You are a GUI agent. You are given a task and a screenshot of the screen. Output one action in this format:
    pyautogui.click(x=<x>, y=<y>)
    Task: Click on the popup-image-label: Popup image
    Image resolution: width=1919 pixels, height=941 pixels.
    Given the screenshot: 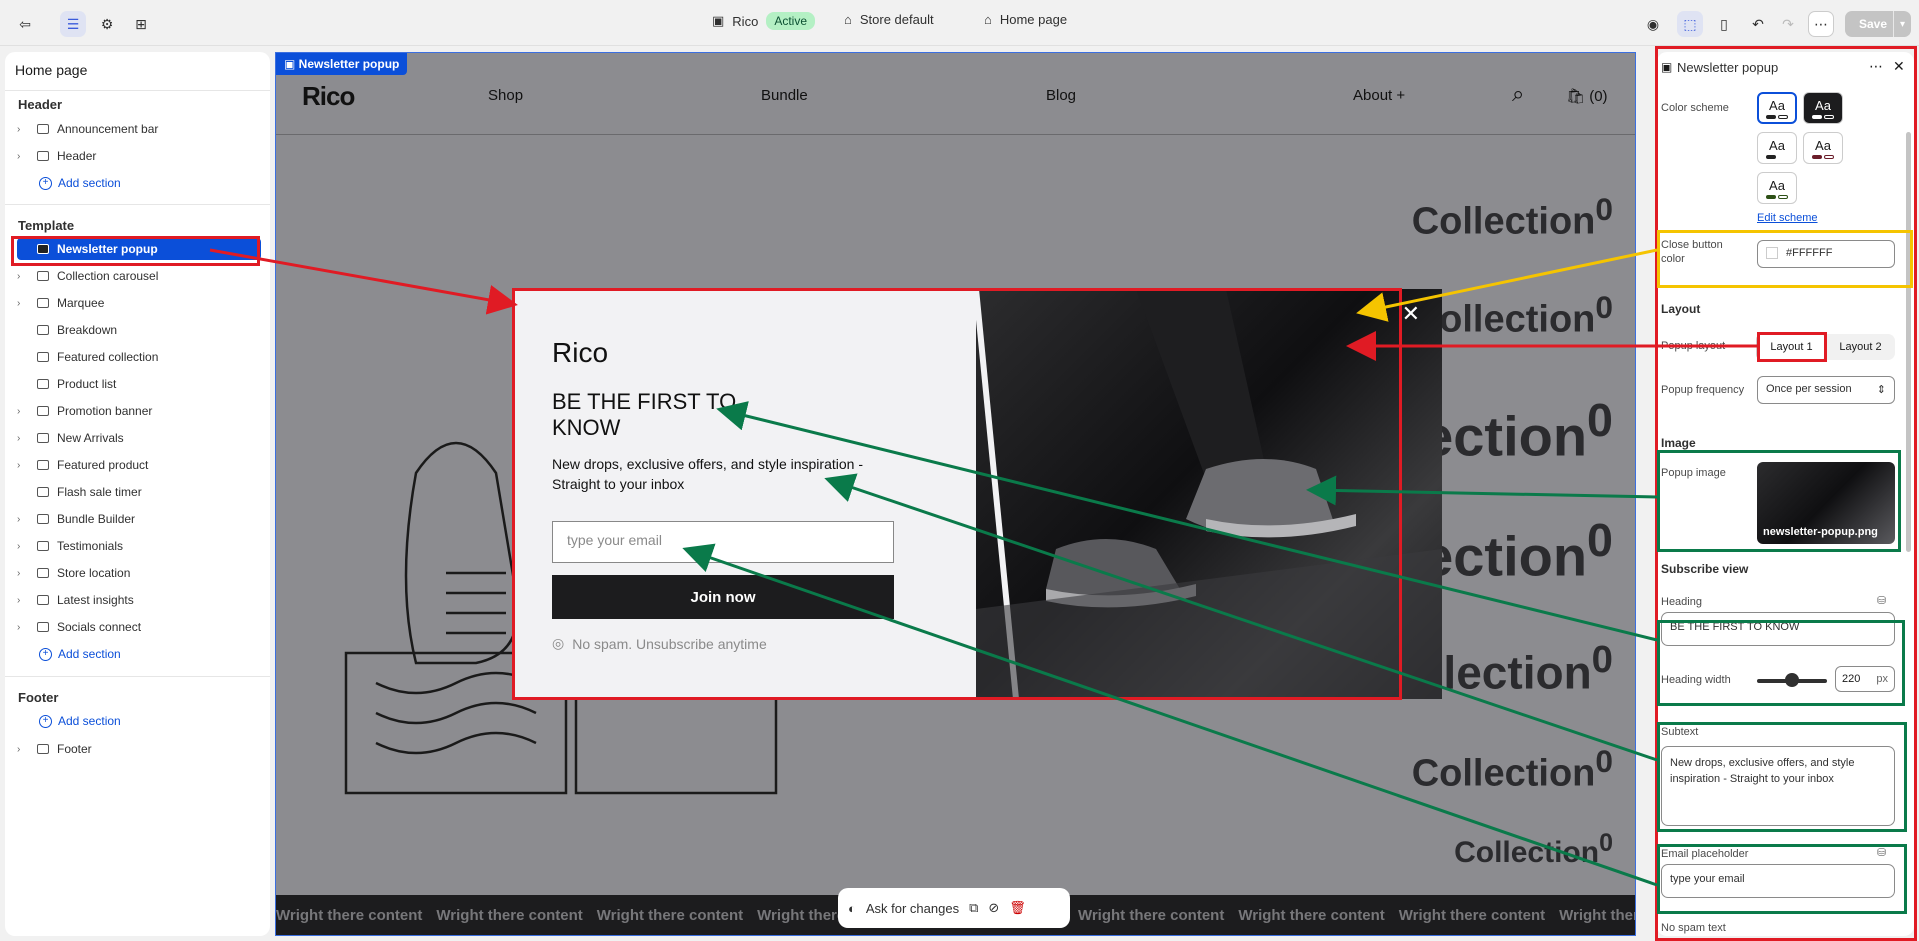 What is the action you would take?
    pyautogui.click(x=1693, y=473)
    